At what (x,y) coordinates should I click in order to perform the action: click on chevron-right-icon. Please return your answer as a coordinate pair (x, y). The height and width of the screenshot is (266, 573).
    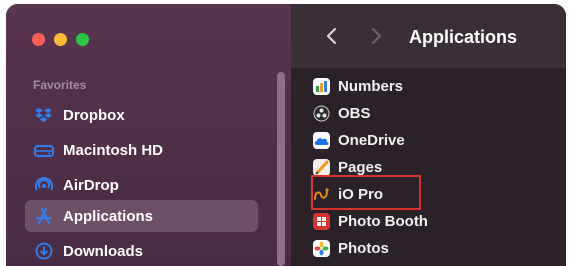
    Looking at the image, I should click on (377, 36).